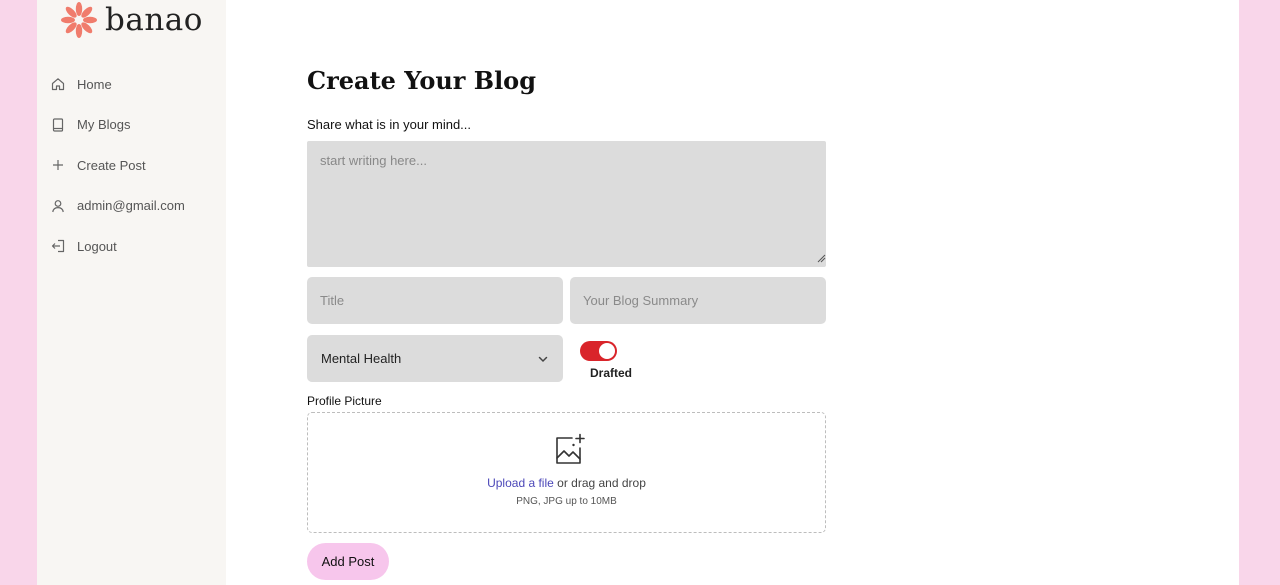 The height and width of the screenshot is (585, 1280). I want to click on brand-name: banao, so click(154, 20).